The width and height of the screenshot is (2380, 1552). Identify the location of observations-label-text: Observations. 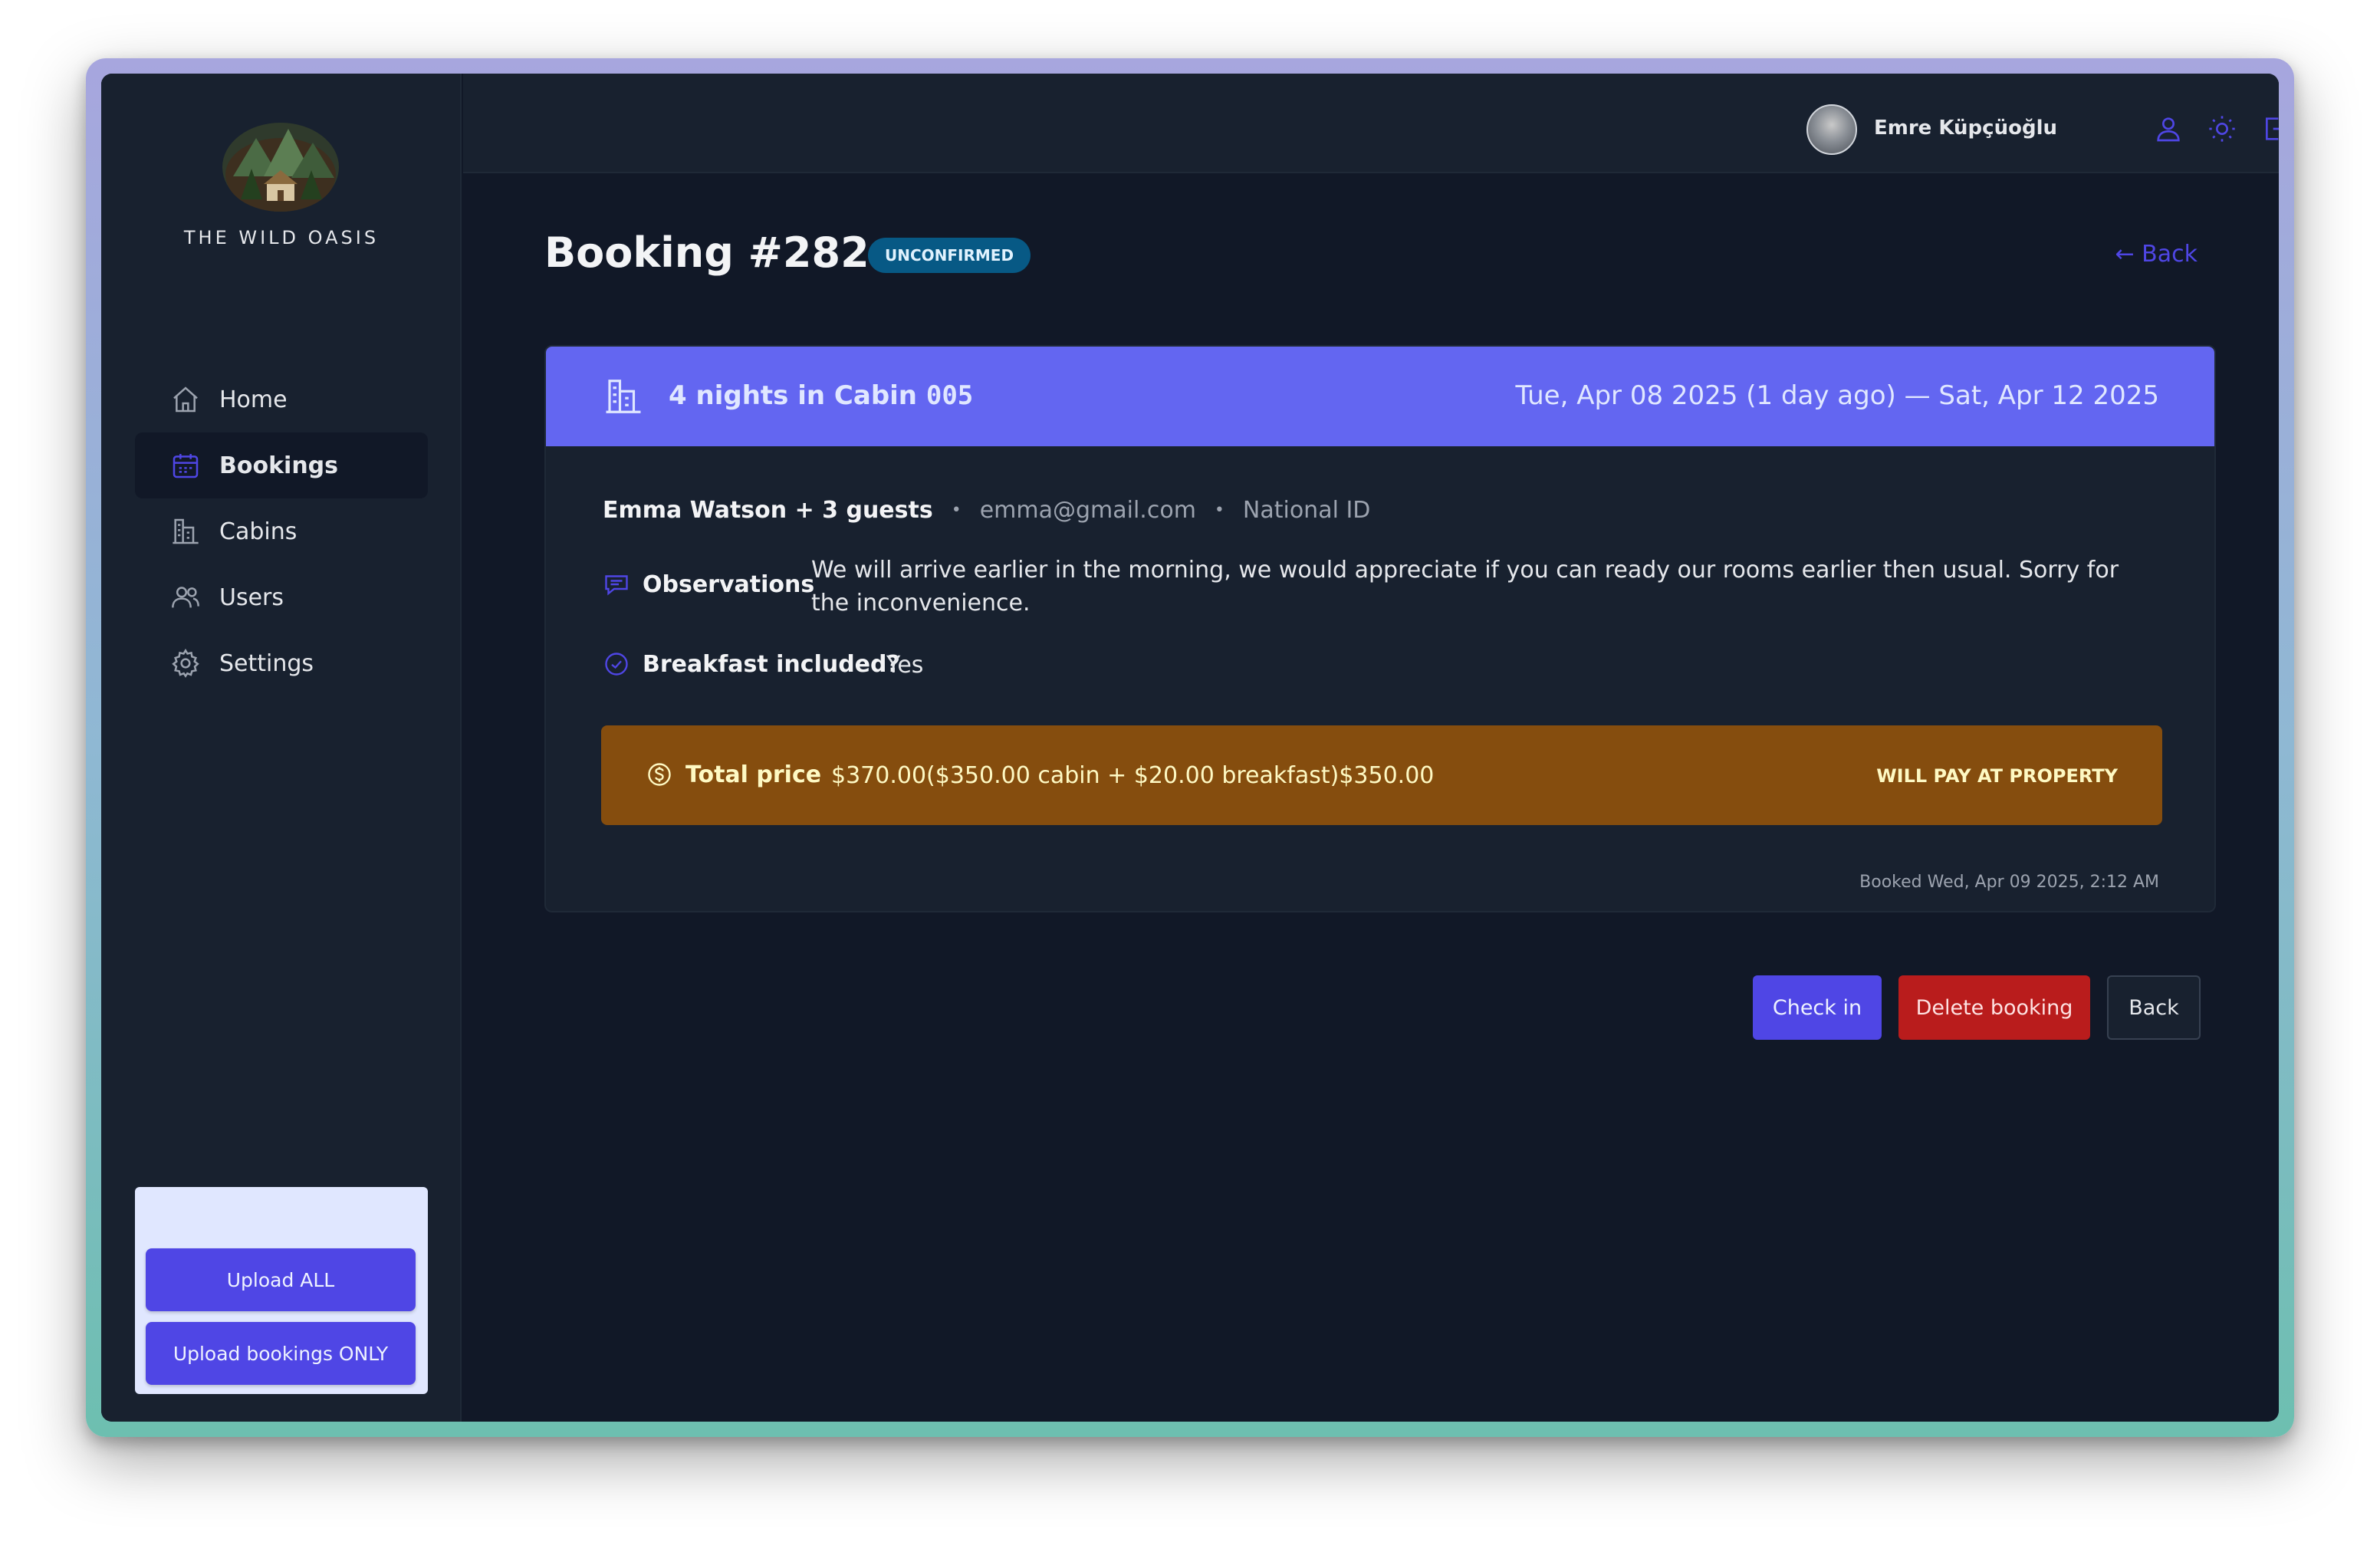
(729, 584).